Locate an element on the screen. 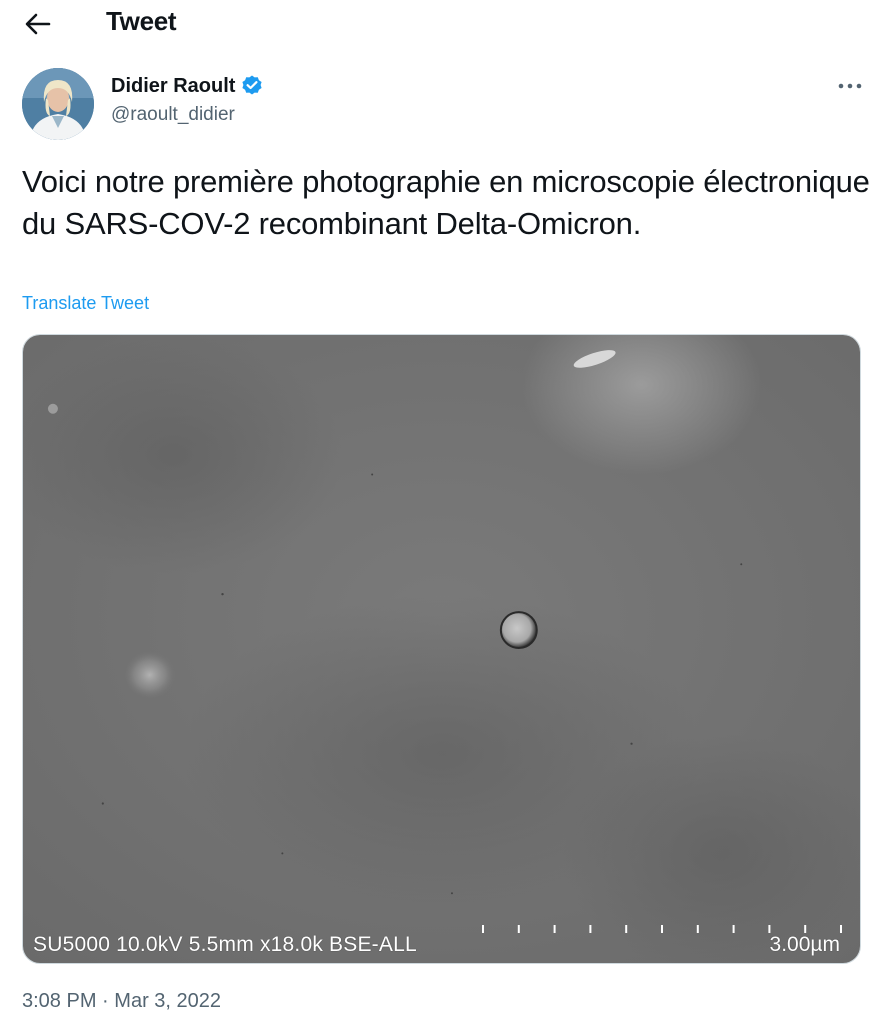 This screenshot has width=894, height=1024. arrow-left-icon is located at coordinates (38, 24).